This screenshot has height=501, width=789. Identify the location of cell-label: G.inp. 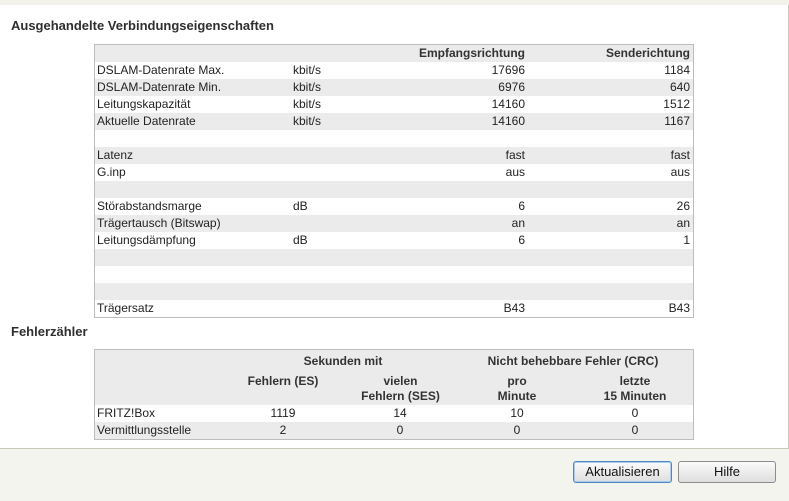
(111, 172).